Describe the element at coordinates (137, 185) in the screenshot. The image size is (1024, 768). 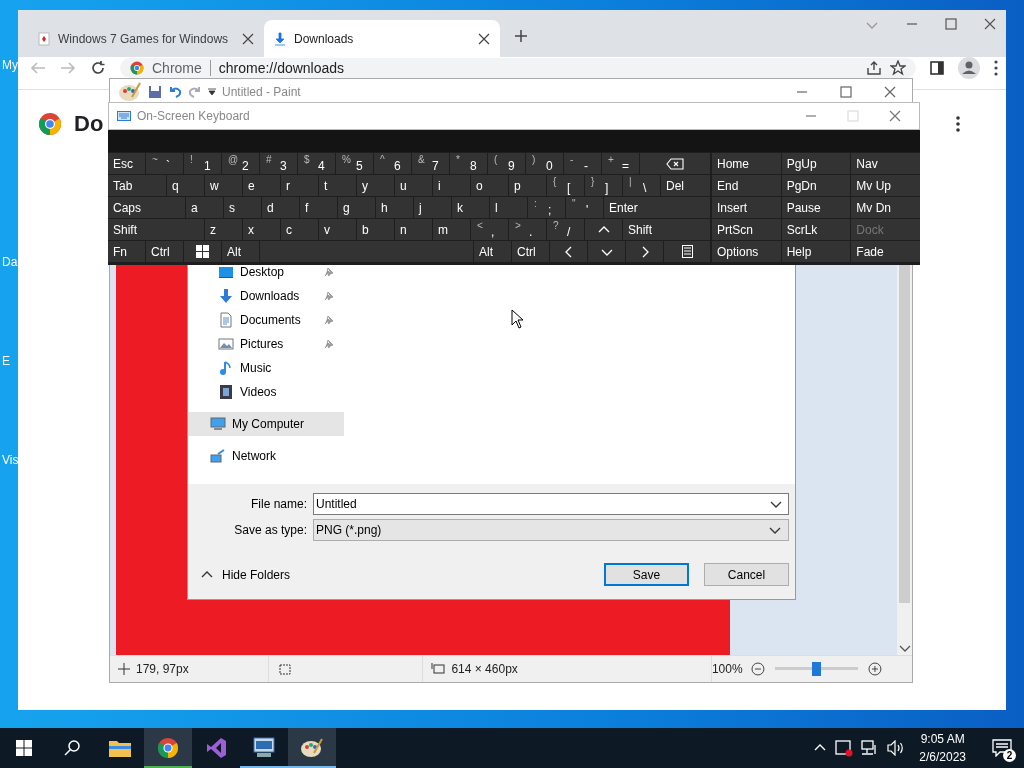
I see `keyboard-key: Tab` at that location.